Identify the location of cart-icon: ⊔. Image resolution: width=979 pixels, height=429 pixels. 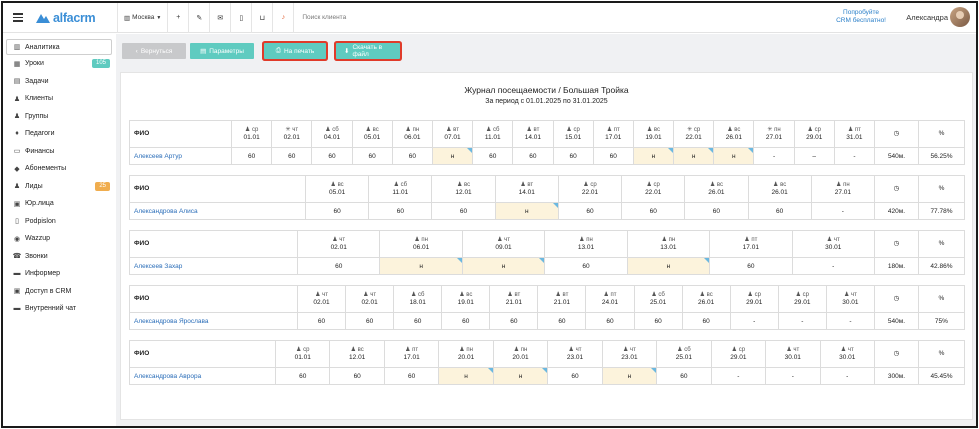
(262, 18).